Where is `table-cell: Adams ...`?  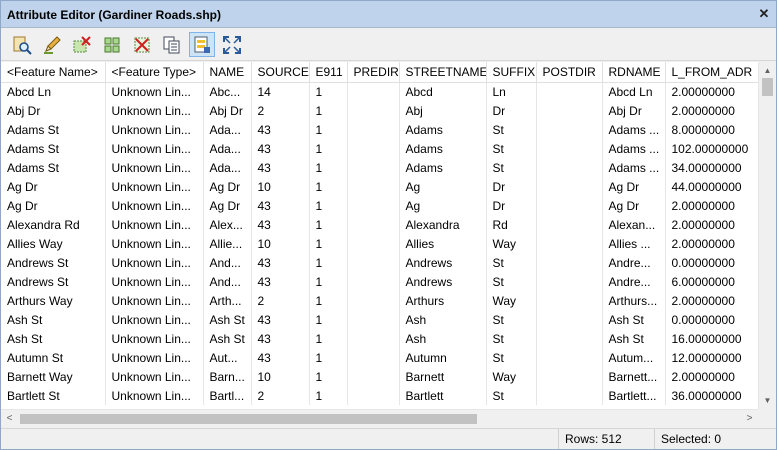
table-cell: Adams ... is located at coordinates (634, 148).